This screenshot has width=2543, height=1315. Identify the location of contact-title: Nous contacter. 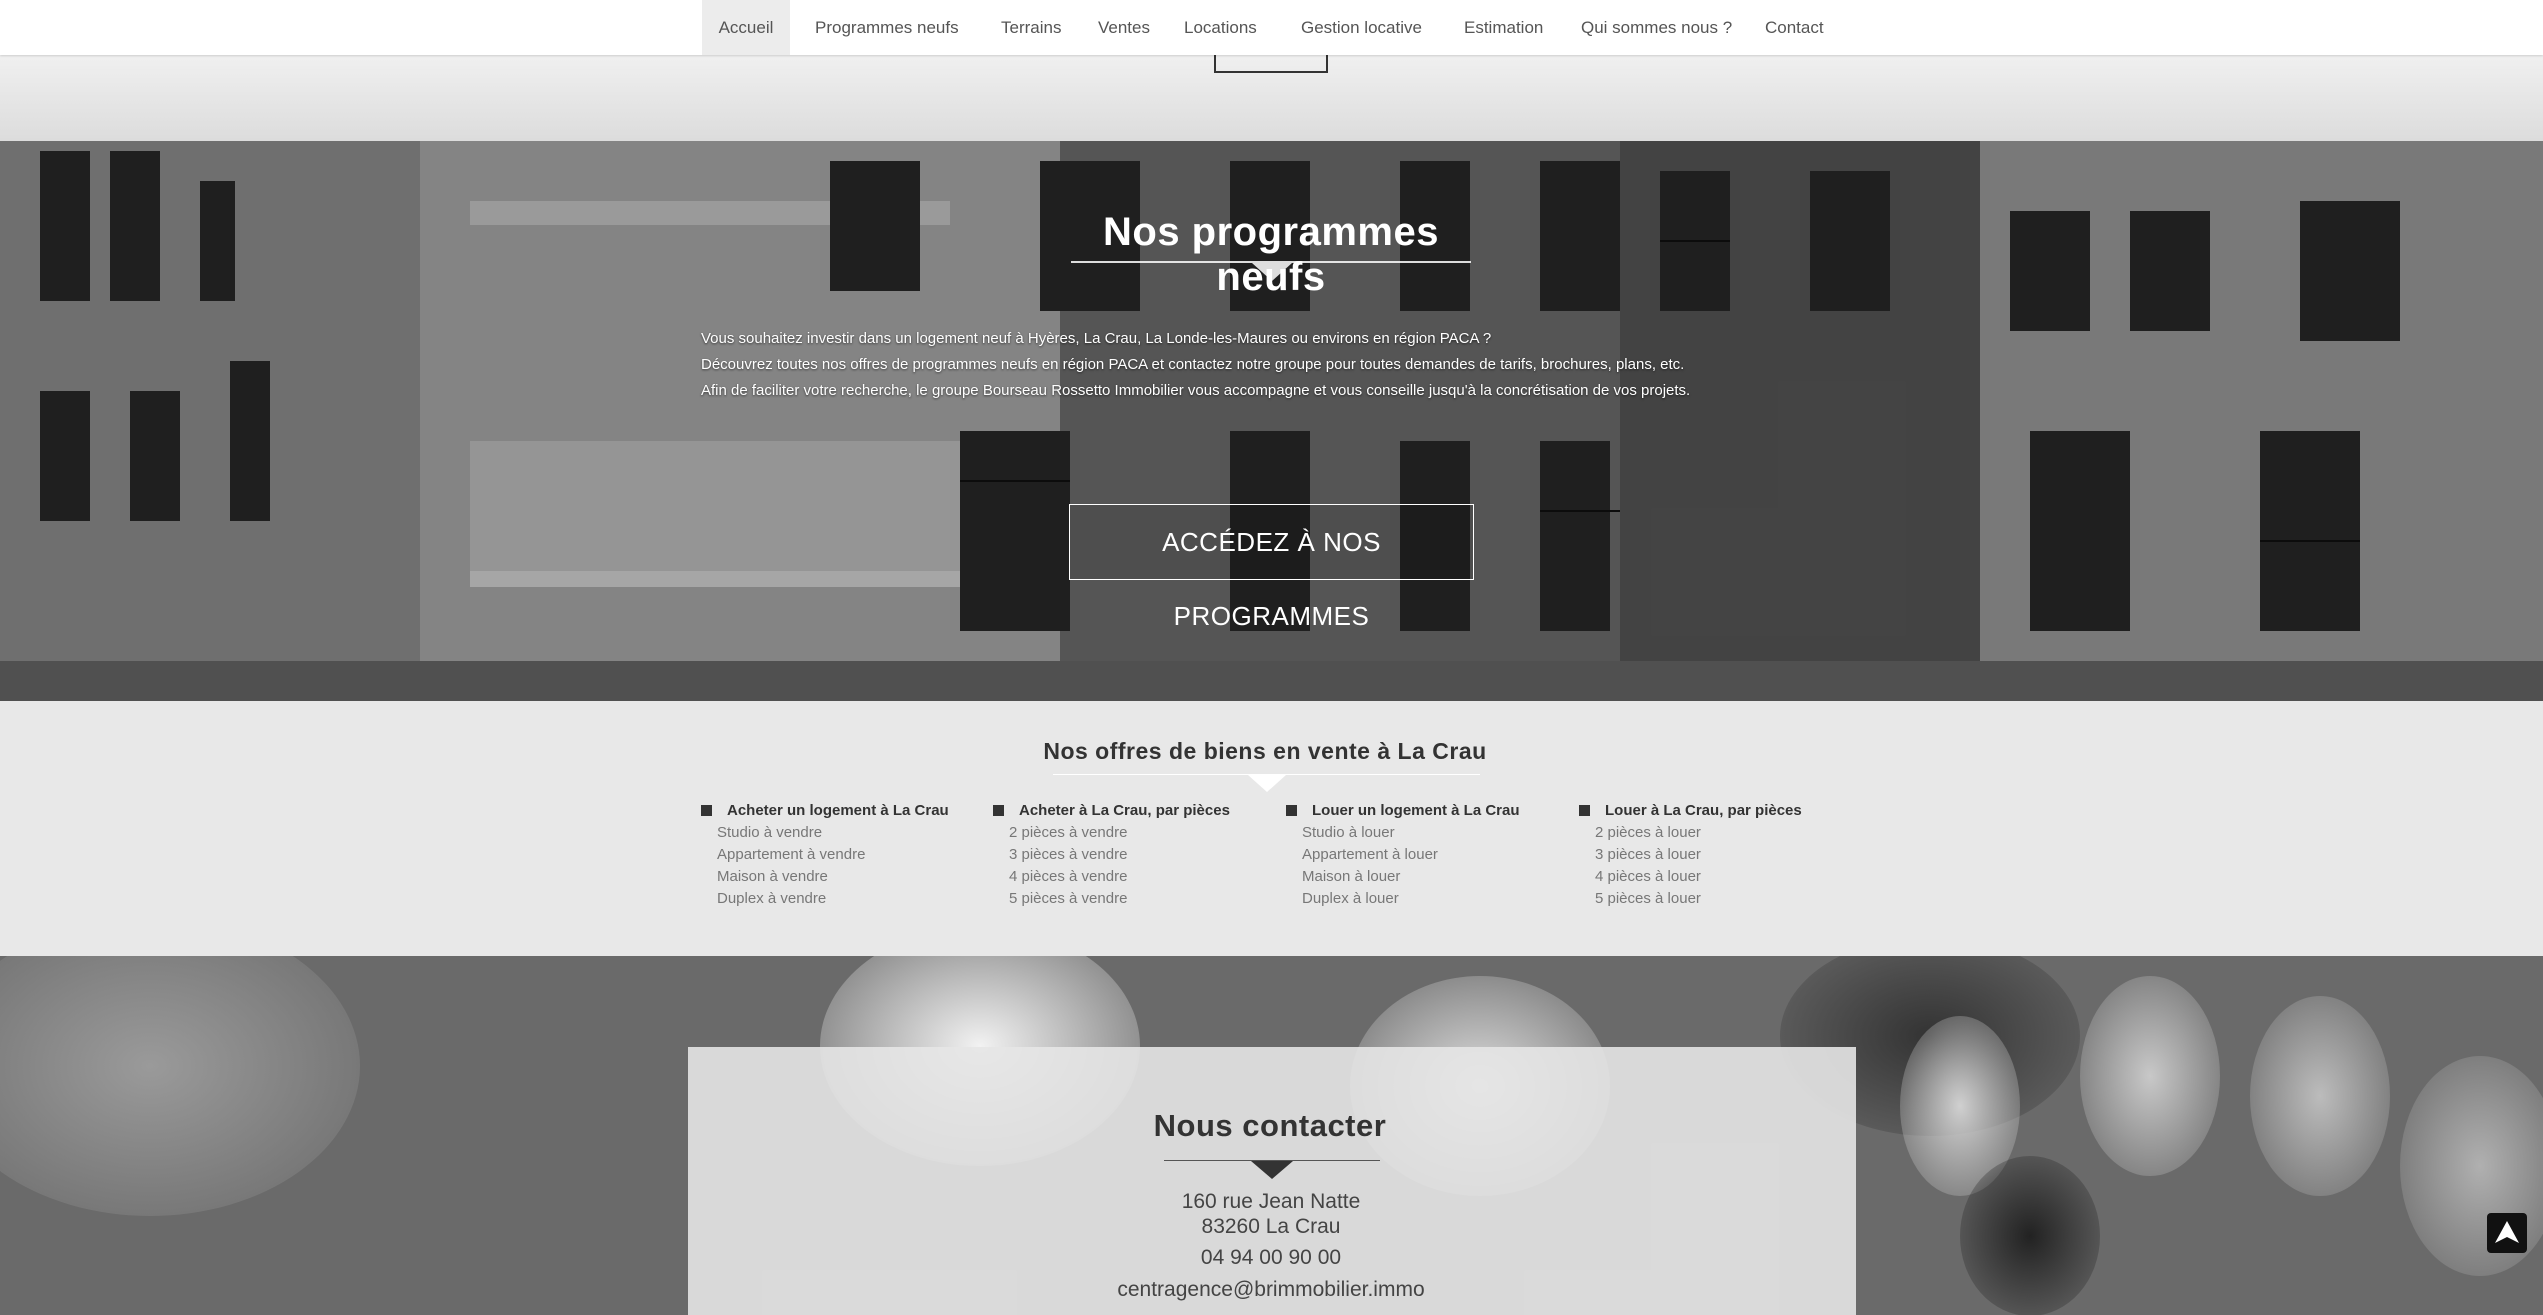
(1270, 1125).